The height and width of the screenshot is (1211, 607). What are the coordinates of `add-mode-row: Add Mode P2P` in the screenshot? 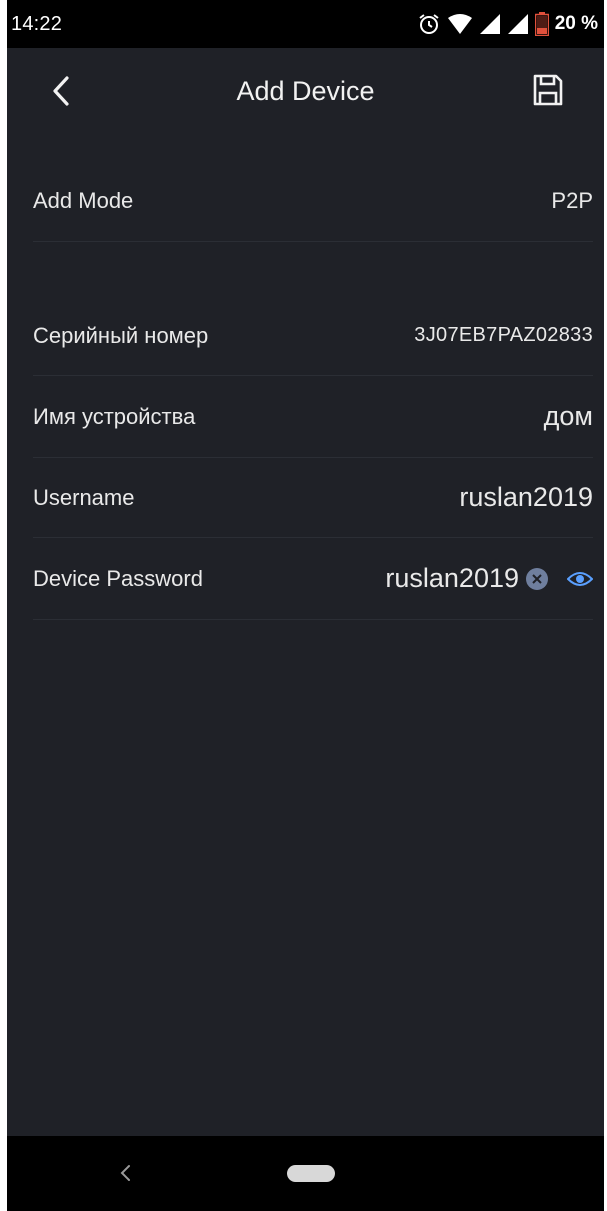 It's located at (313, 201).